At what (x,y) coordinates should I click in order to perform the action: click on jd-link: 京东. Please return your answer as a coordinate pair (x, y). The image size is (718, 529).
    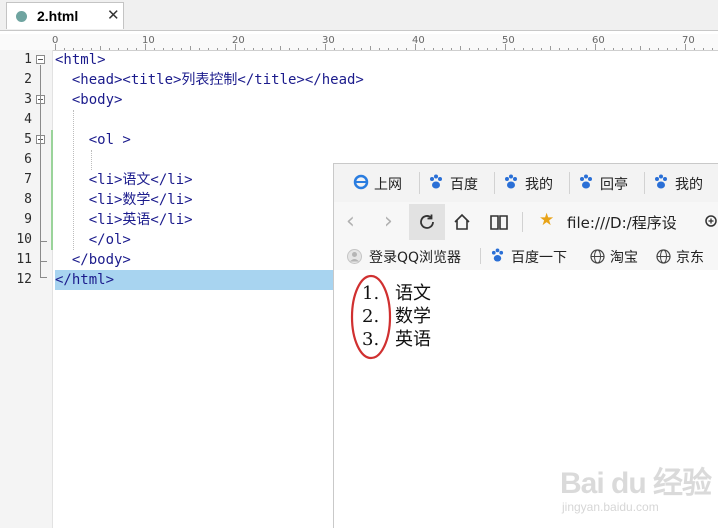
    Looking at the image, I should click on (690, 257).